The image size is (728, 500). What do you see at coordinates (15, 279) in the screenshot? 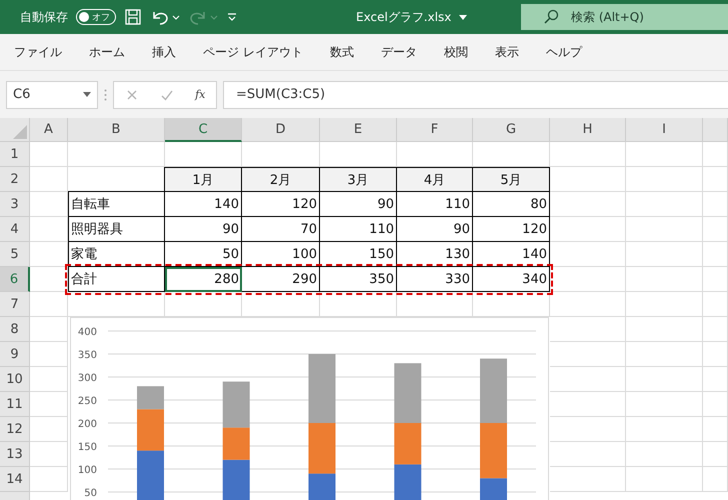
I see `row-header: 6` at bounding box center [15, 279].